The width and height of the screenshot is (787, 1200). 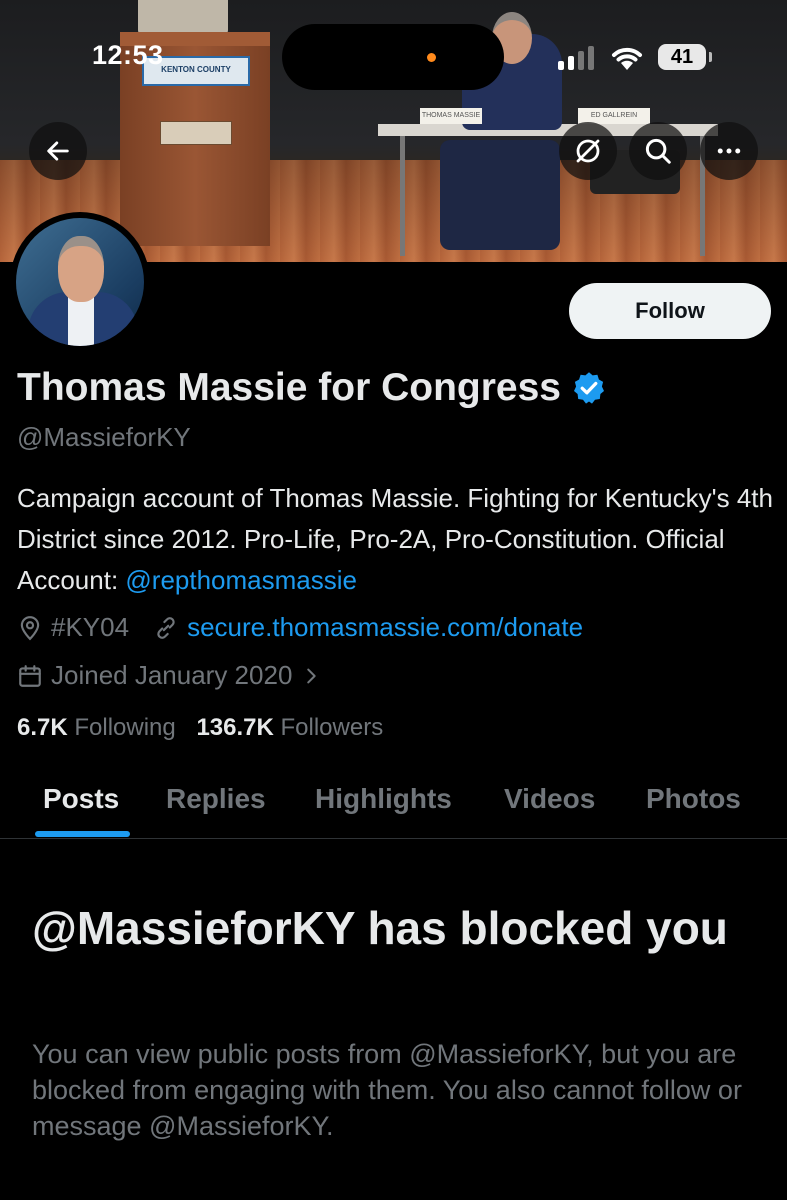 What do you see at coordinates (289, 387) in the screenshot?
I see `display-name: Thomas Massie for Congress` at bounding box center [289, 387].